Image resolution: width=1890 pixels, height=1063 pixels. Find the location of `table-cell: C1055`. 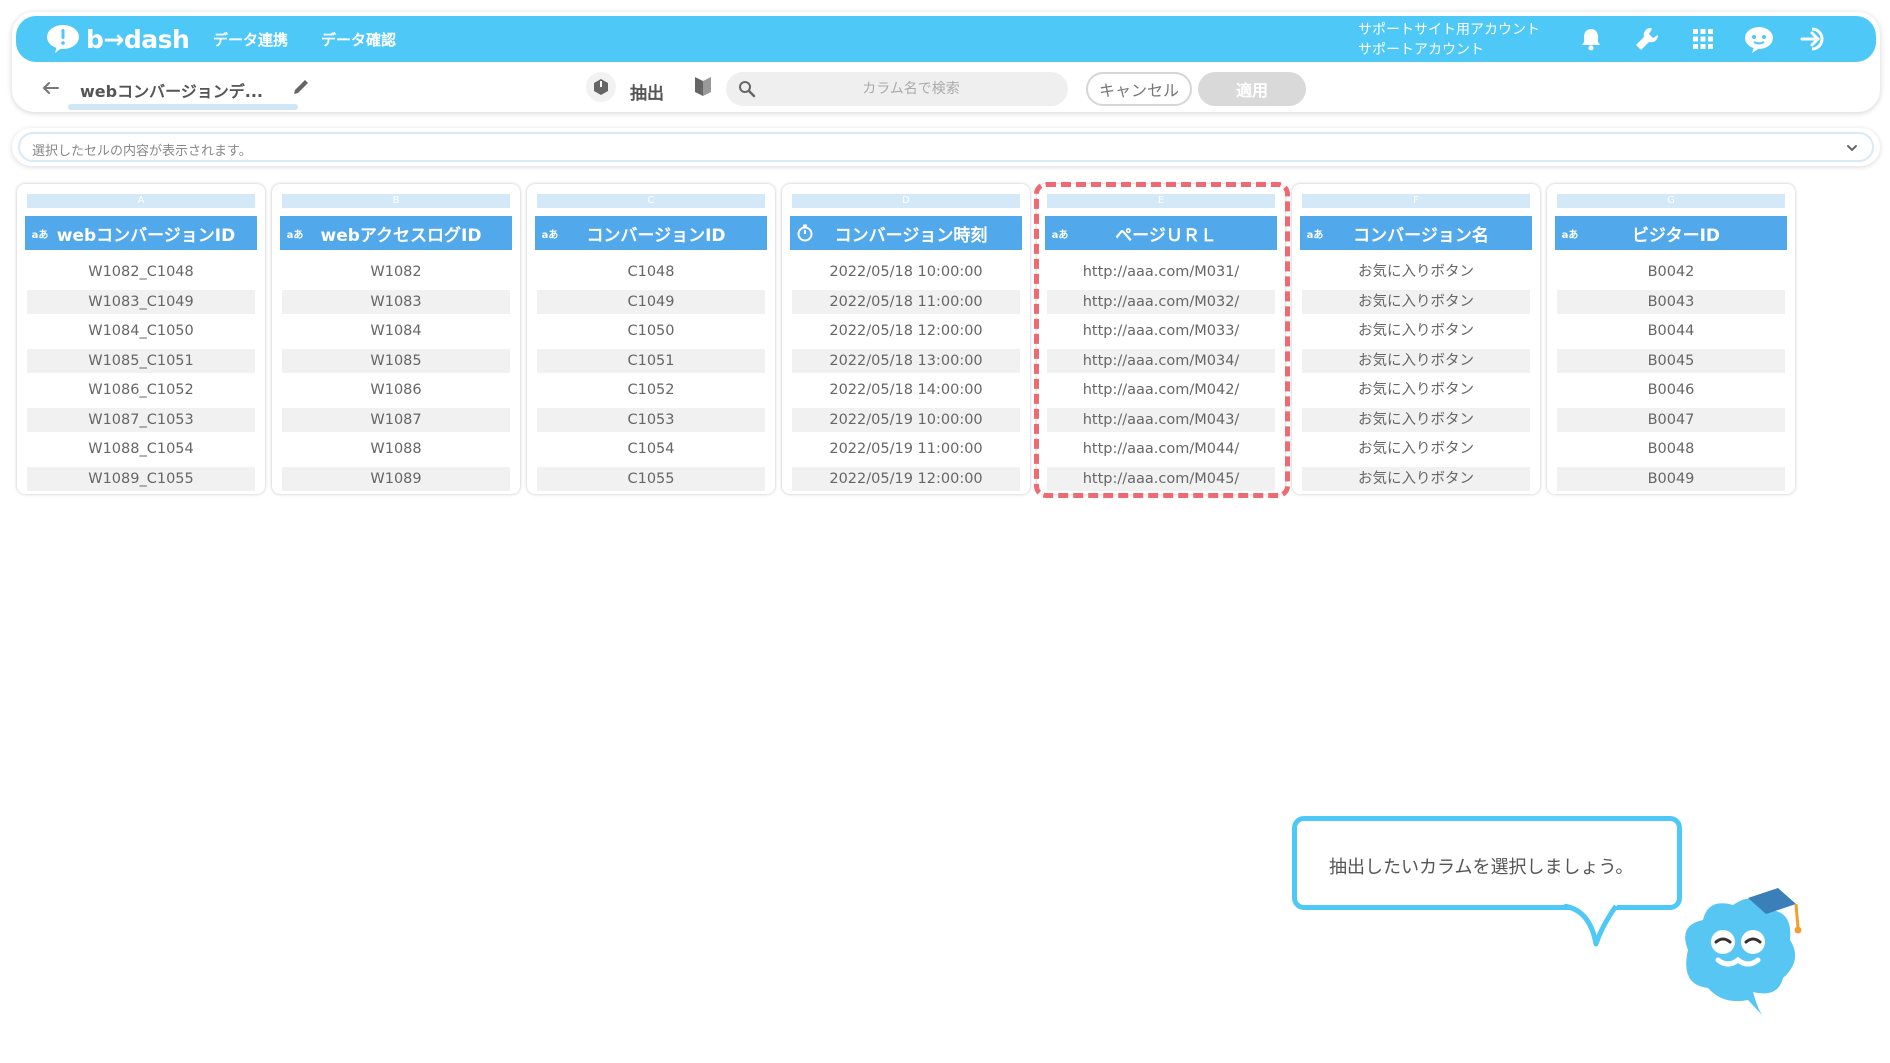

table-cell: C1055 is located at coordinates (651, 478).